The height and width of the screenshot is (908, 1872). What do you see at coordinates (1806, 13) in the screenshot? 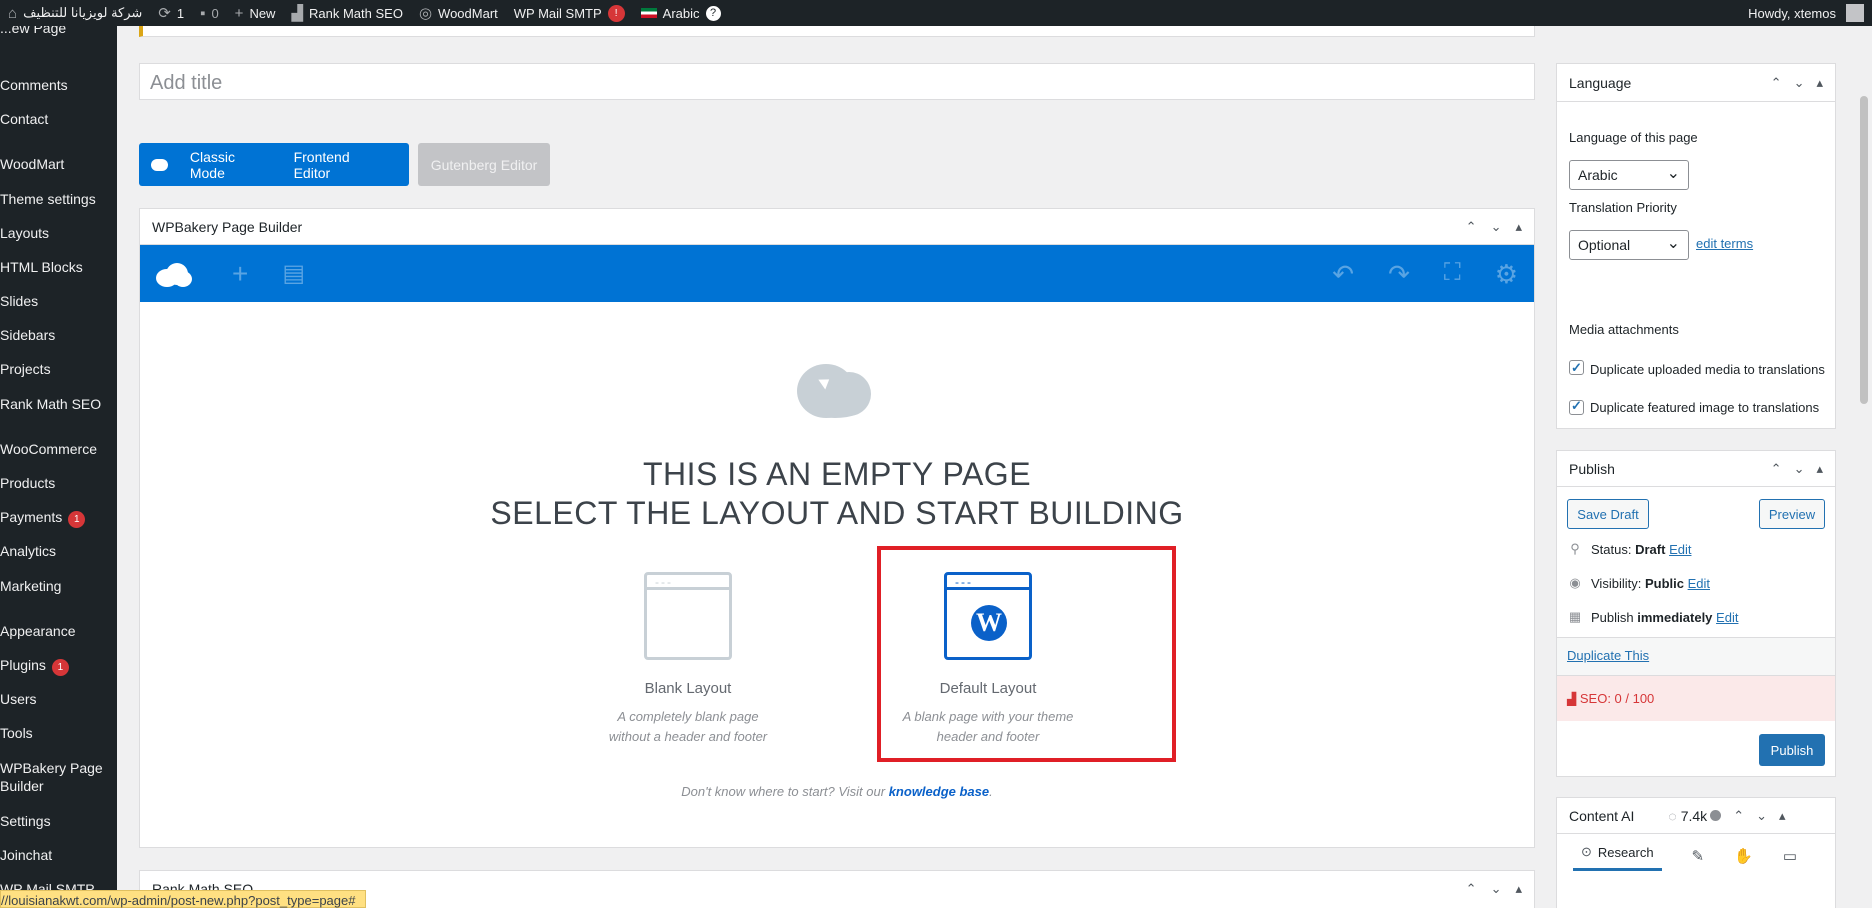
I see `my-account-item: Howdy, xtemos` at bounding box center [1806, 13].